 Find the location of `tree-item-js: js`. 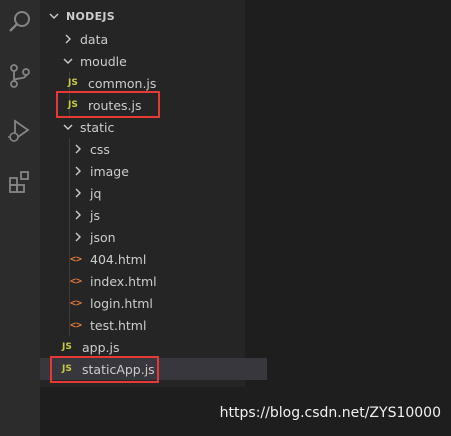

tree-item-js: js is located at coordinates (158, 215).